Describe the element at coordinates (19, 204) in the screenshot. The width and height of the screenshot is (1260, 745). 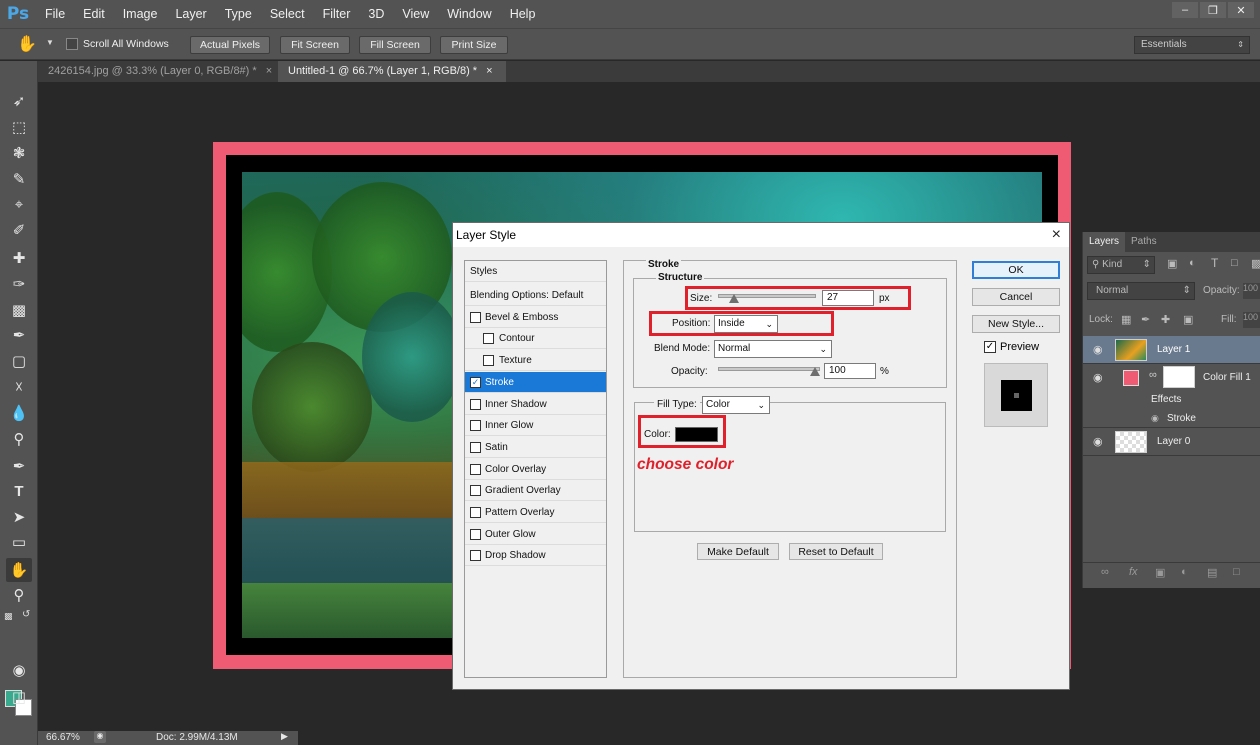
I see `crop-tool-icon: ⌖` at that location.